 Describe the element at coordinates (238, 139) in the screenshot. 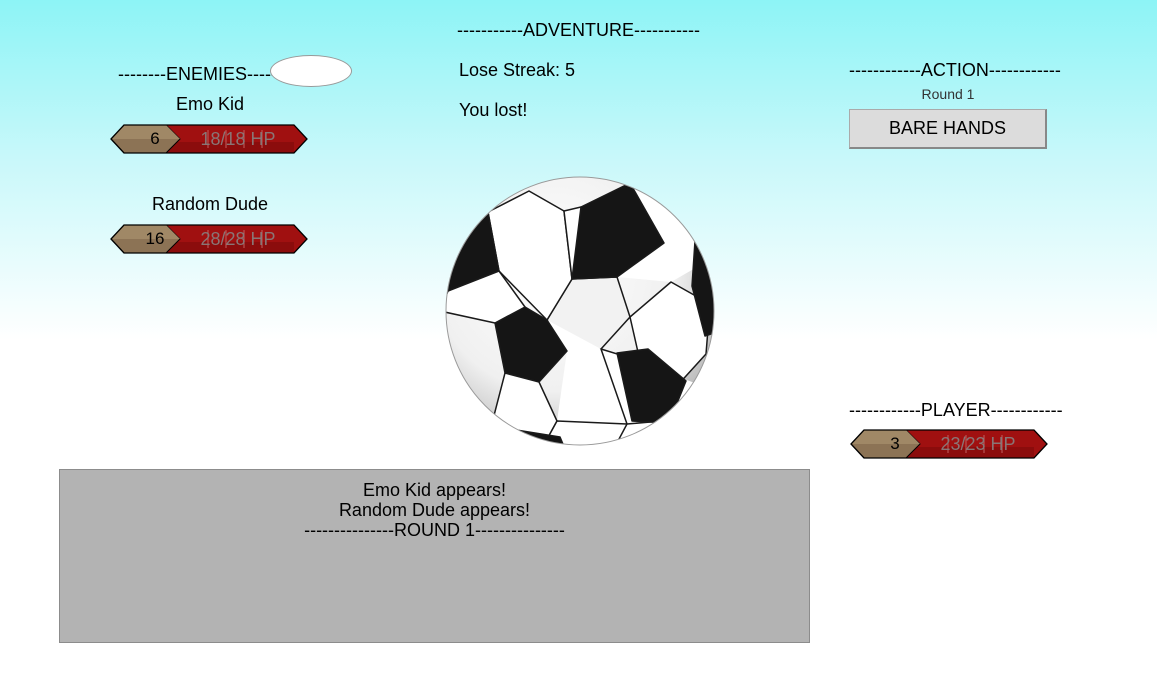

I see `enemy-hp-text: 18/18 HP` at that location.